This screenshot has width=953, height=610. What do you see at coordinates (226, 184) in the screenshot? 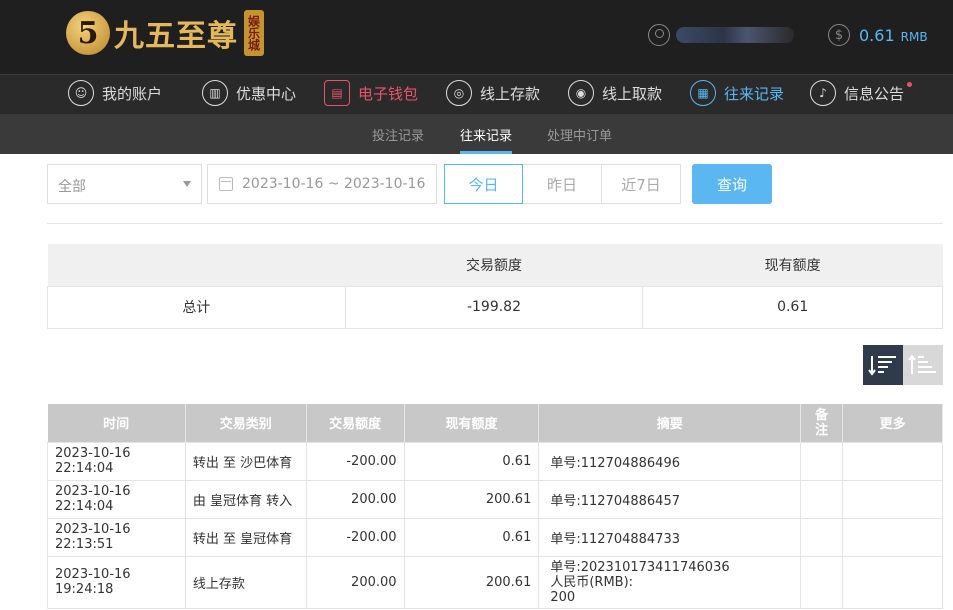
I see `calendar-icon` at bounding box center [226, 184].